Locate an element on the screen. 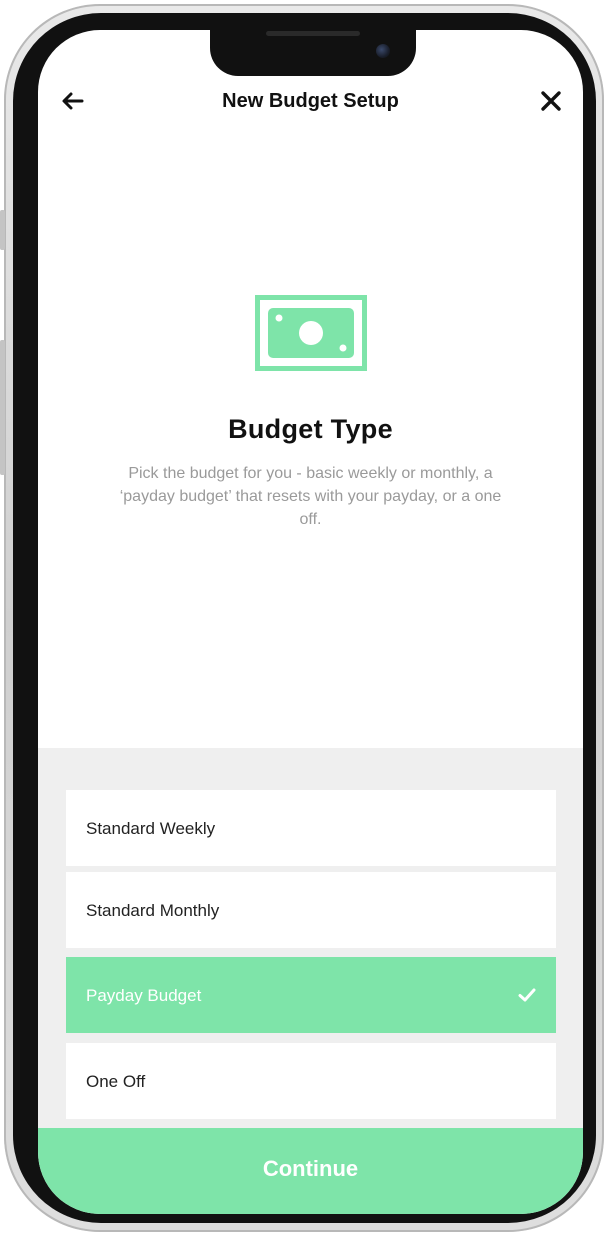  option-label: Payday Budget is located at coordinates (144, 995).